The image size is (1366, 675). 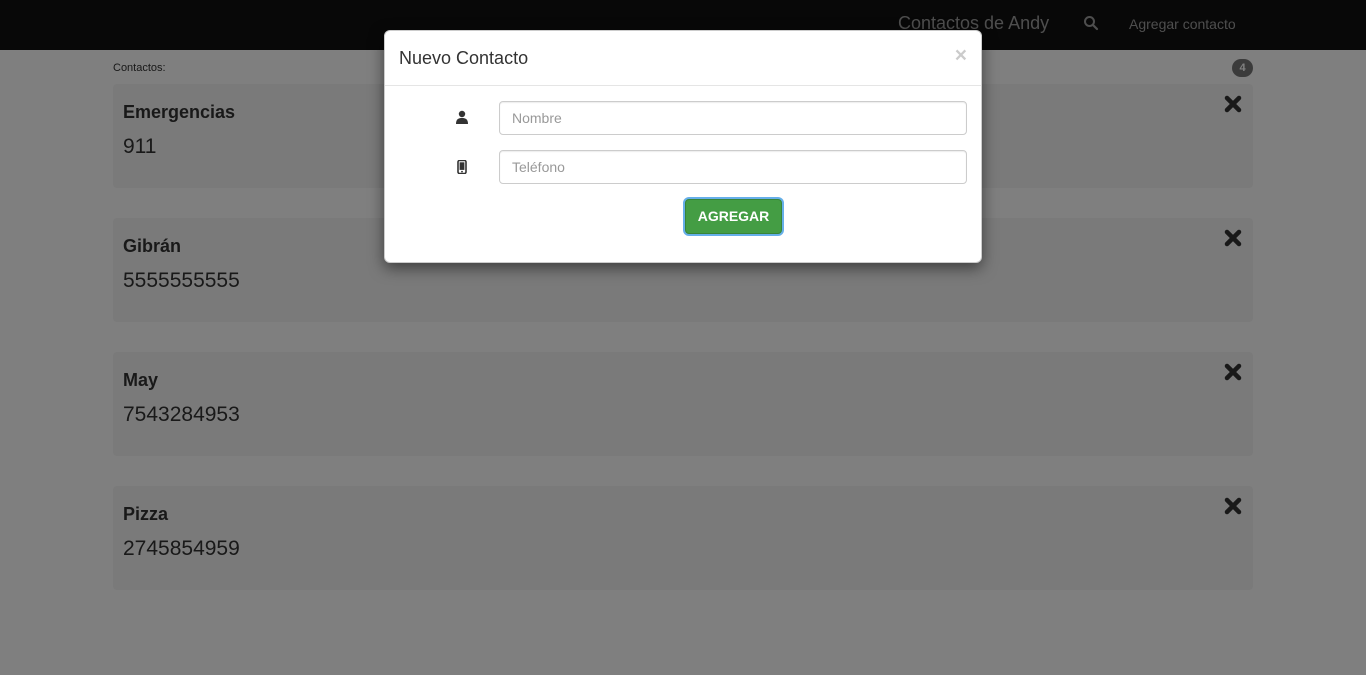 What do you see at coordinates (464, 58) in the screenshot?
I see `modal-title: Nuevo Contacto` at bounding box center [464, 58].